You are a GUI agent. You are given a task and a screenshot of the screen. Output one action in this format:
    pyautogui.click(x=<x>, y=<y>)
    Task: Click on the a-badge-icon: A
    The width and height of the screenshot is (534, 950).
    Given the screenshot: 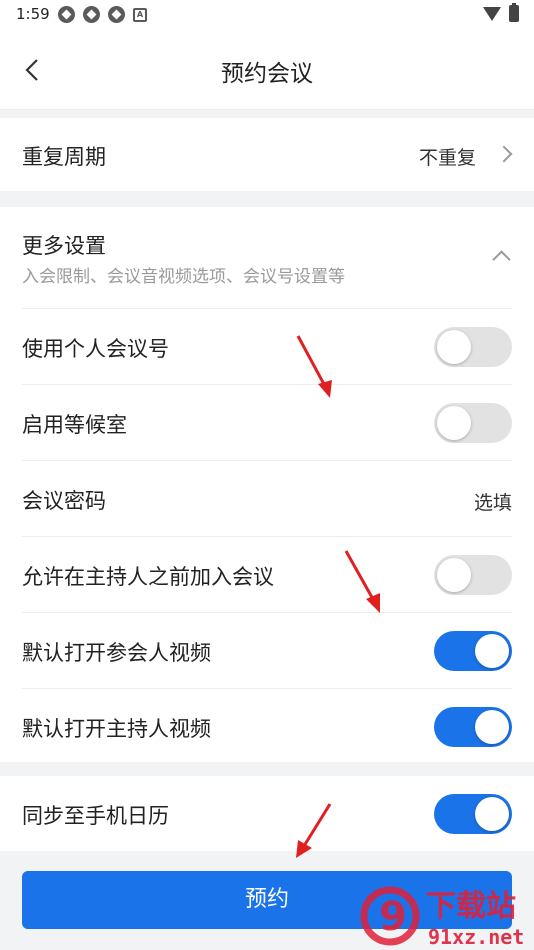 What is the action you would take?
    pyautogui.click(x=140, y=15)
    